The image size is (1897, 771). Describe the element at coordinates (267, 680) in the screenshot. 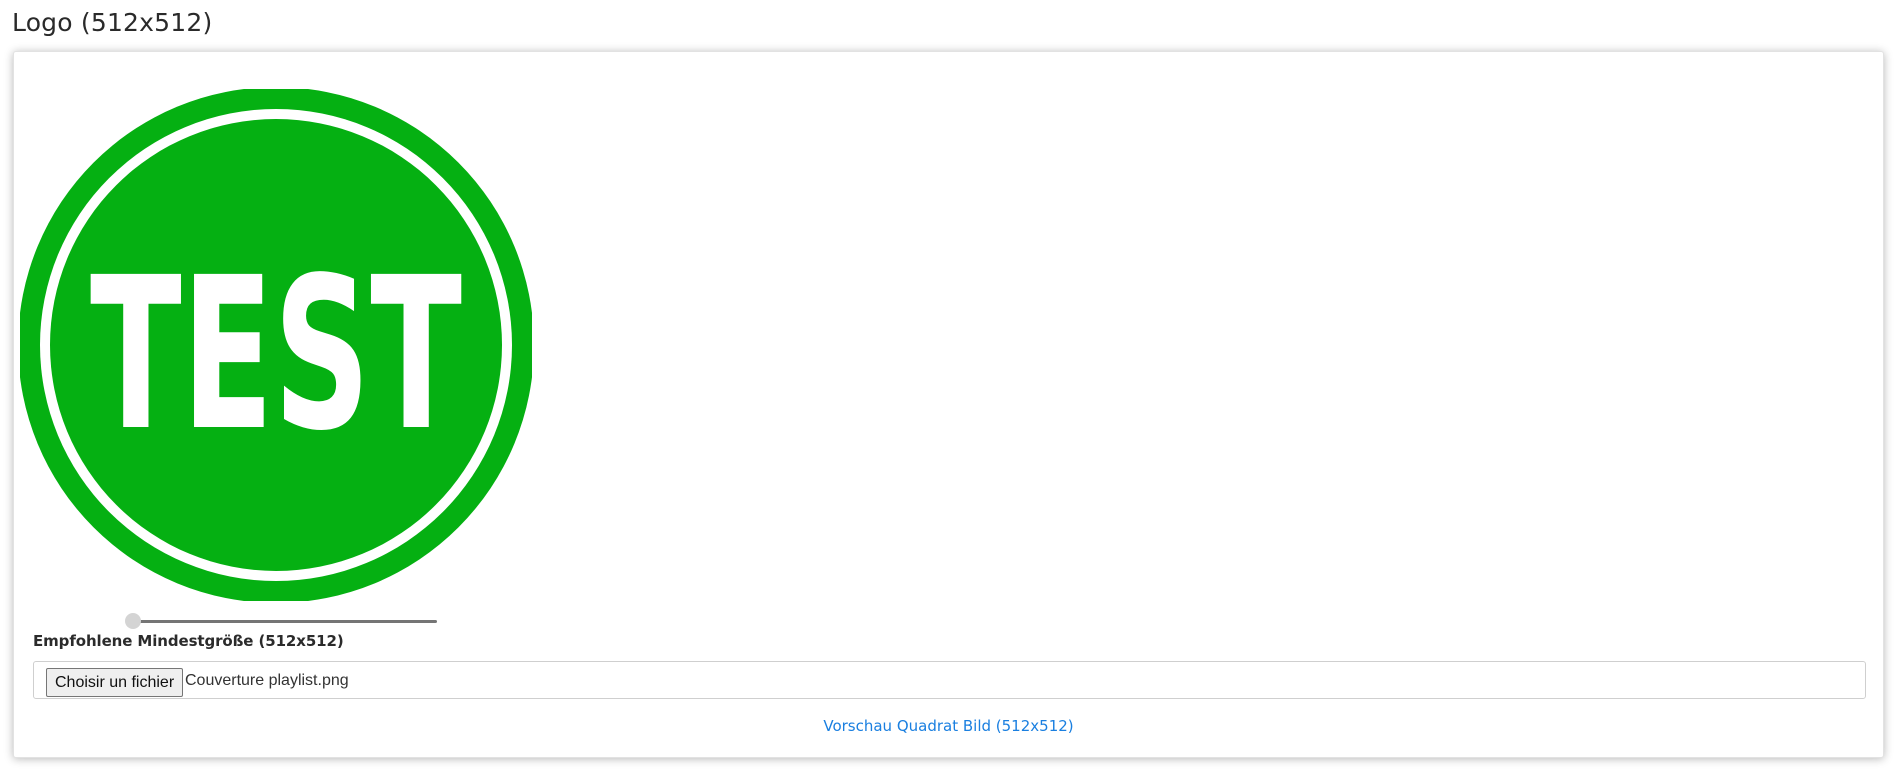

I see `selected-file-name: Couverture playlist.png` at that location.